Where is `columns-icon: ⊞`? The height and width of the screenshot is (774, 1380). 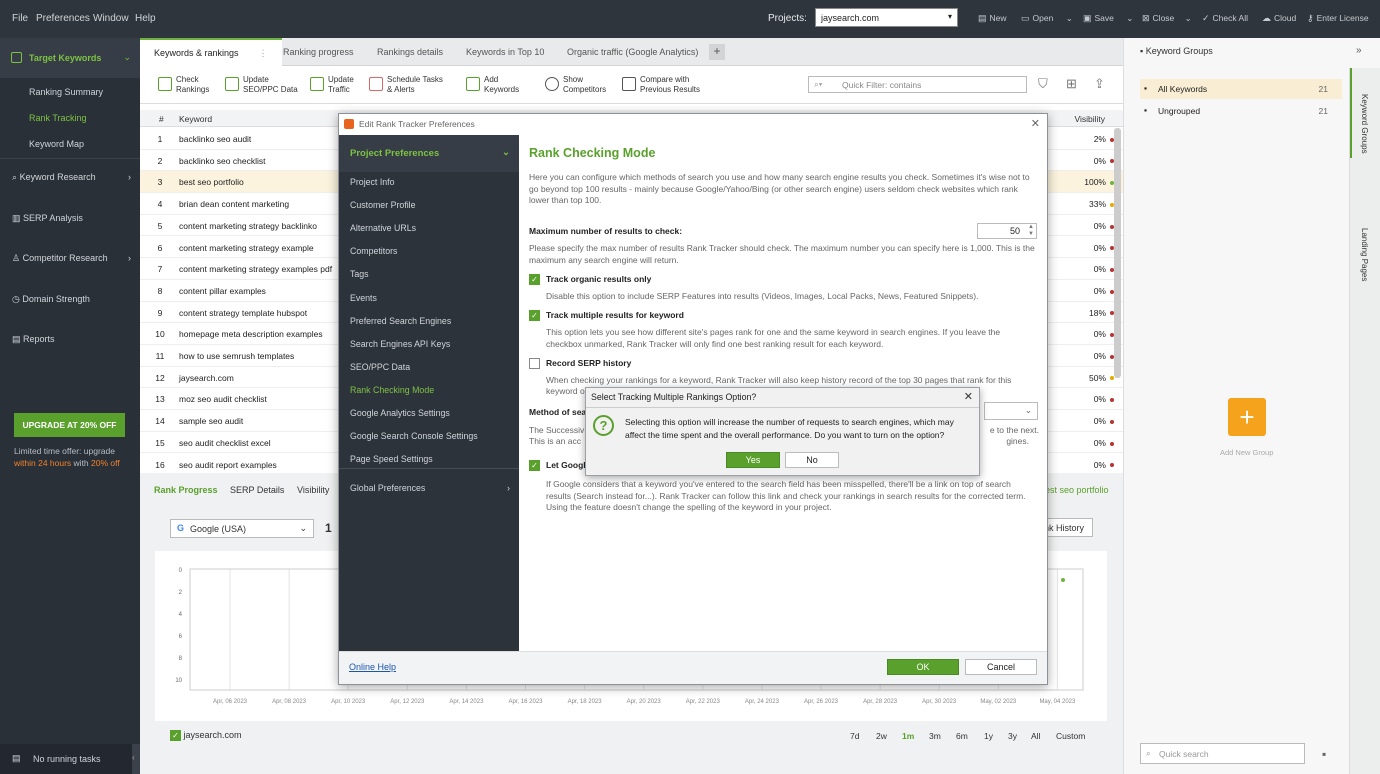
columns-icon: ⊞ is located at coordinates (1071, 84).